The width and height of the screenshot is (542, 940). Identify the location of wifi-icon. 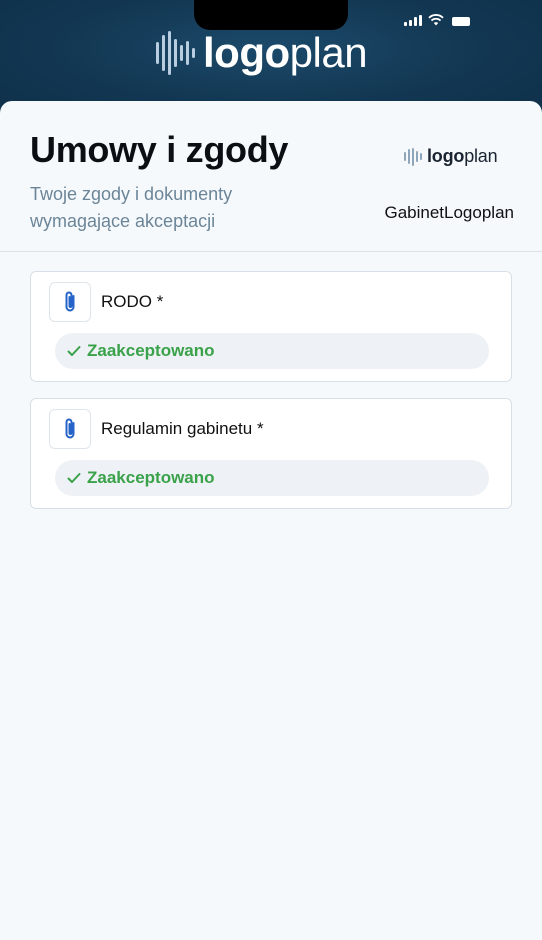
(436, 20).